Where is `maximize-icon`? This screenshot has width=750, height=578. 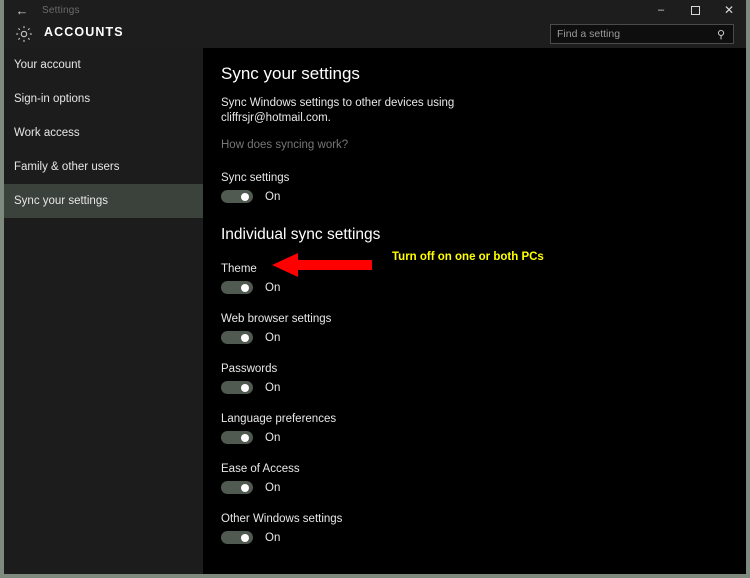 maximize-icon is located at coordinates (695, 10).